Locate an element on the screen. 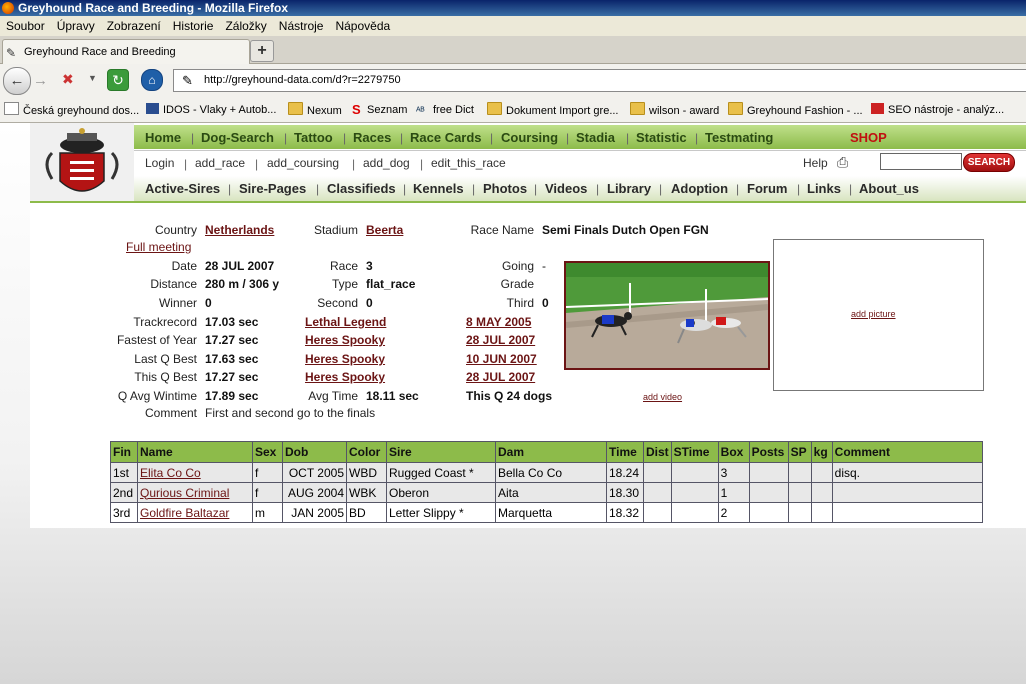 Image resolution: width=1026 pixels, height=684 pixels. nav-forum: Forum is located at coordinates (767, 188).